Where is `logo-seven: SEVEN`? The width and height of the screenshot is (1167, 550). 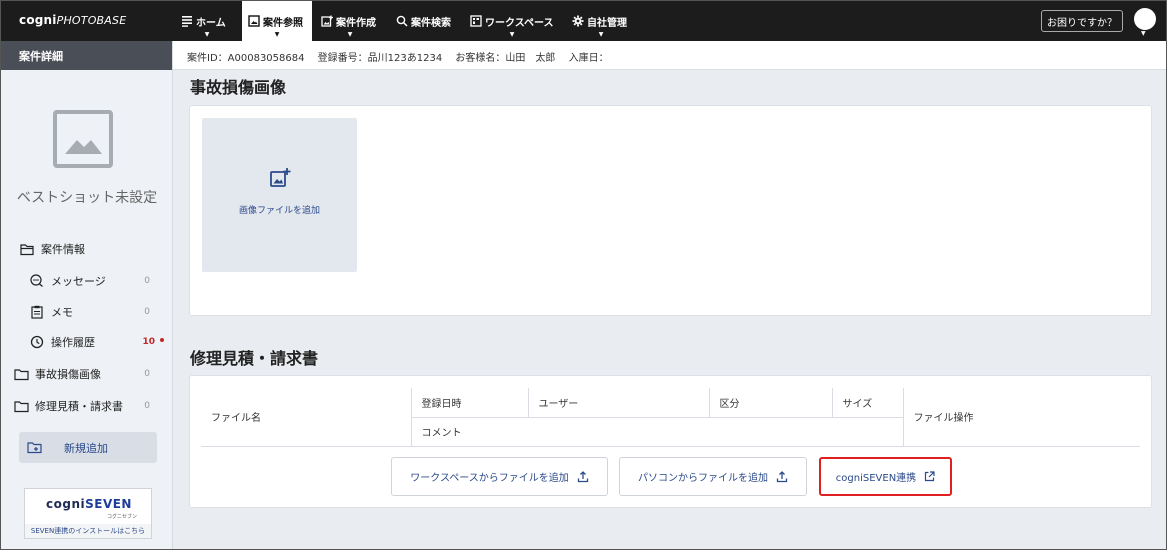 logo-seven: SEVEN is located at coordinates (108, 504).